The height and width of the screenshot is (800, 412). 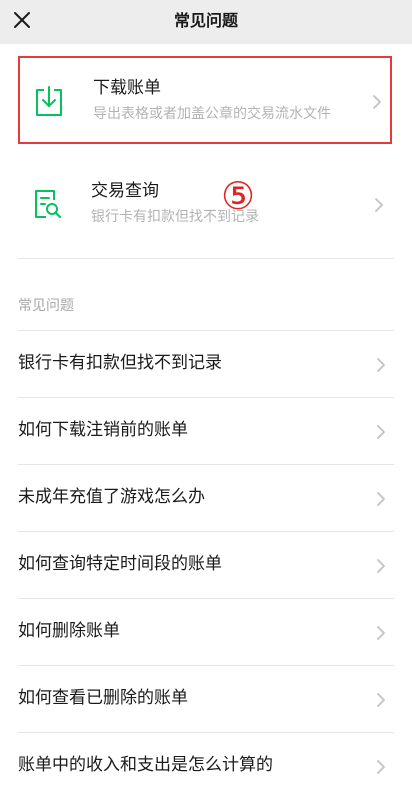 I want to click on step-number-marker: ⑤, so click(x=238, y=196).